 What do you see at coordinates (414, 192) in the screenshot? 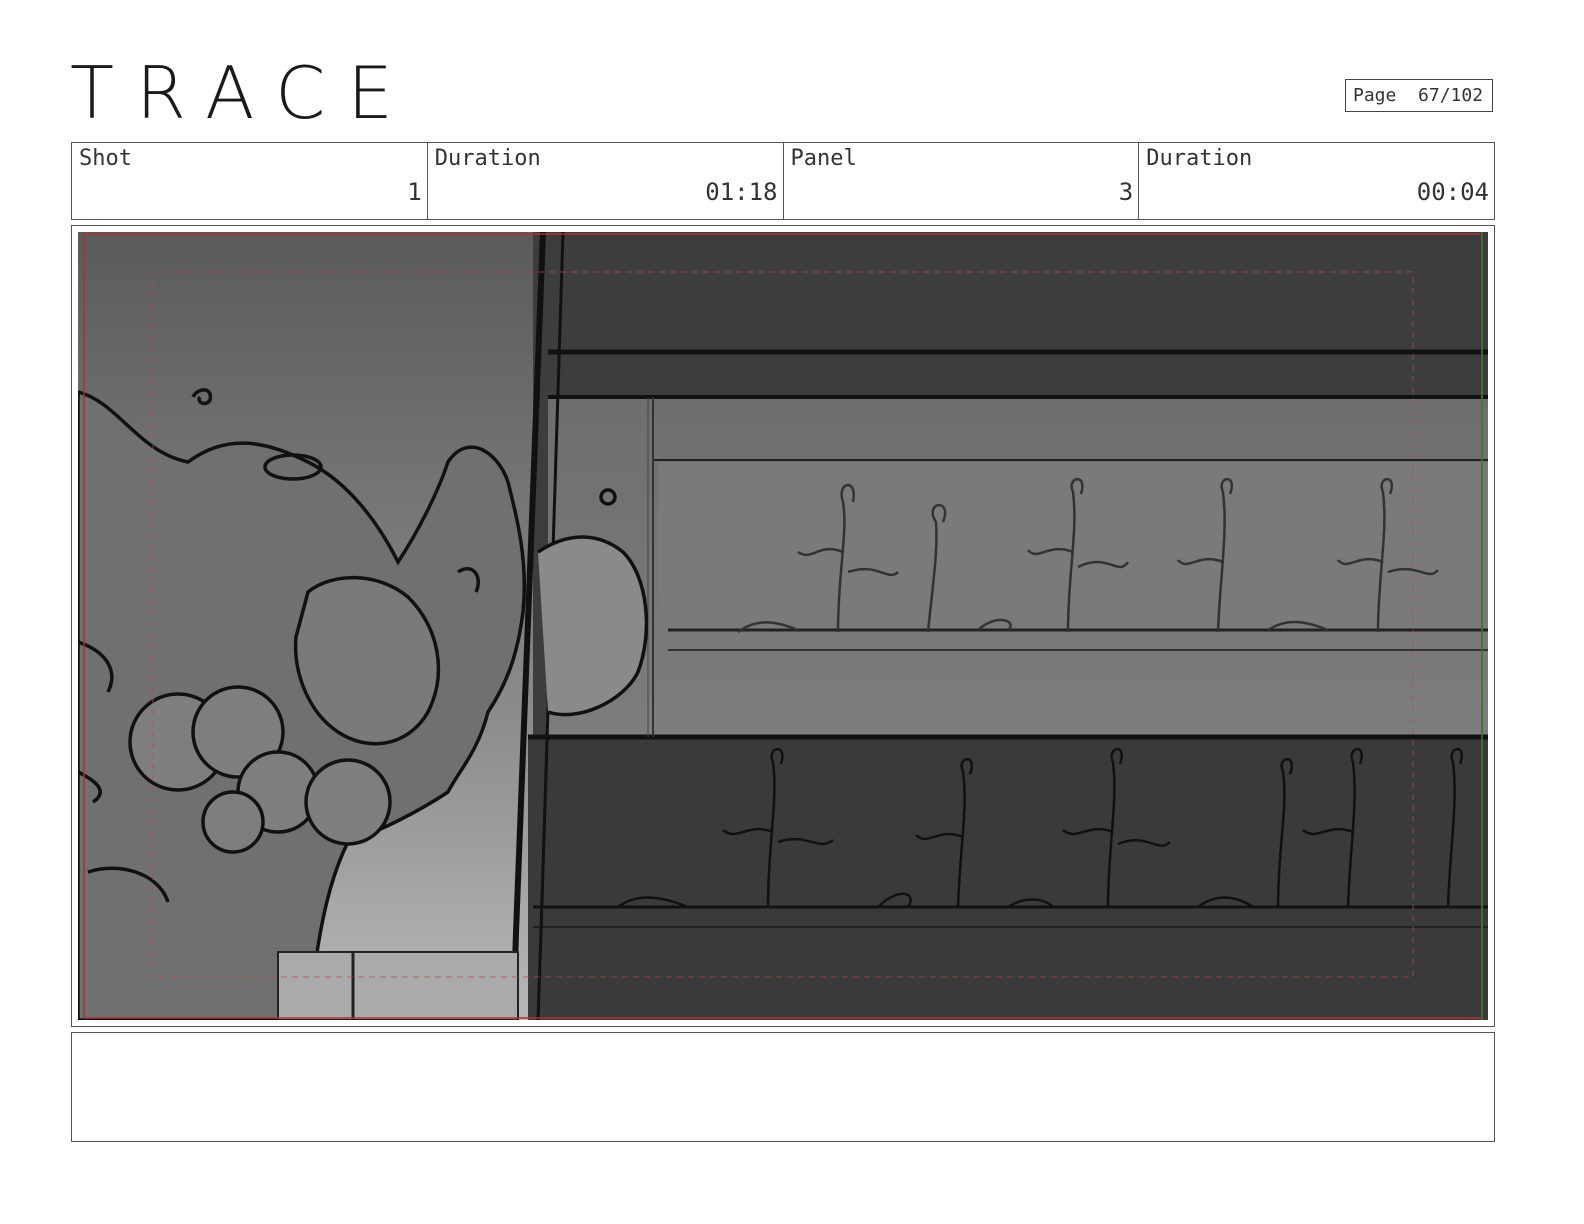
I see `shot-value: 1` at bounding box center [414, 192].